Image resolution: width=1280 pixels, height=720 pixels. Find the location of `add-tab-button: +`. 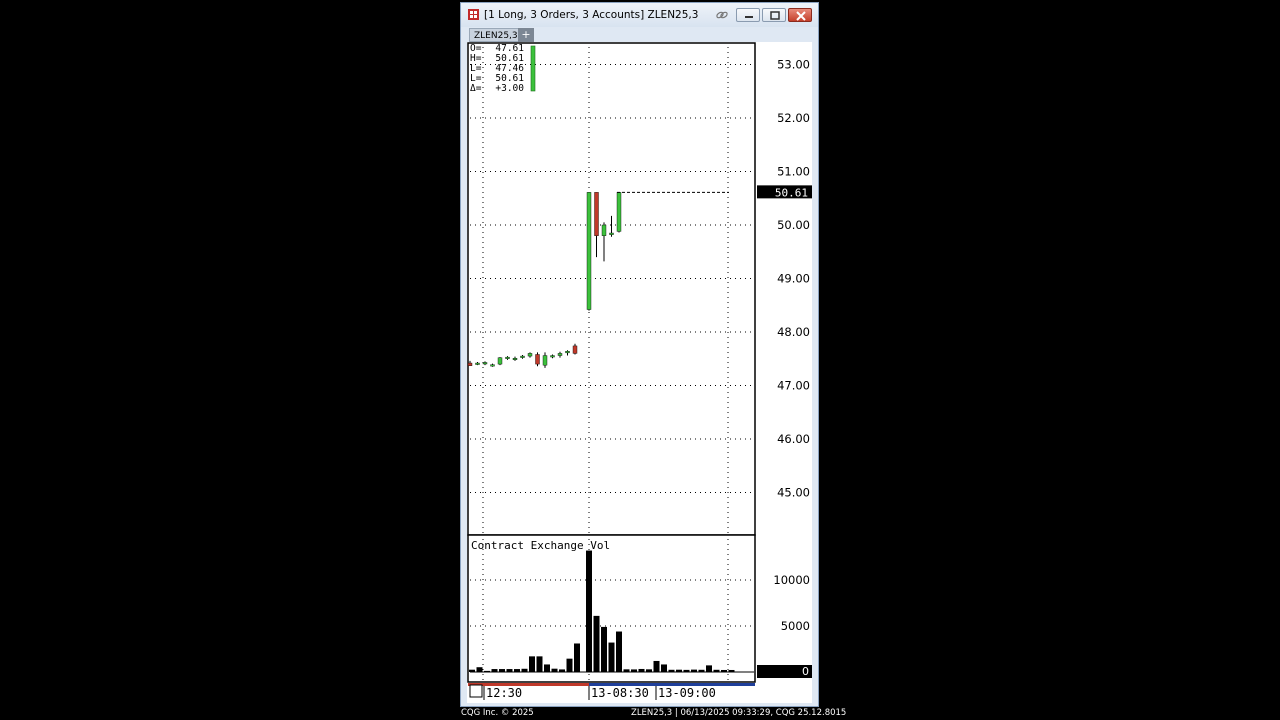

add-tab-button: + is located at coordinates (526, 35).